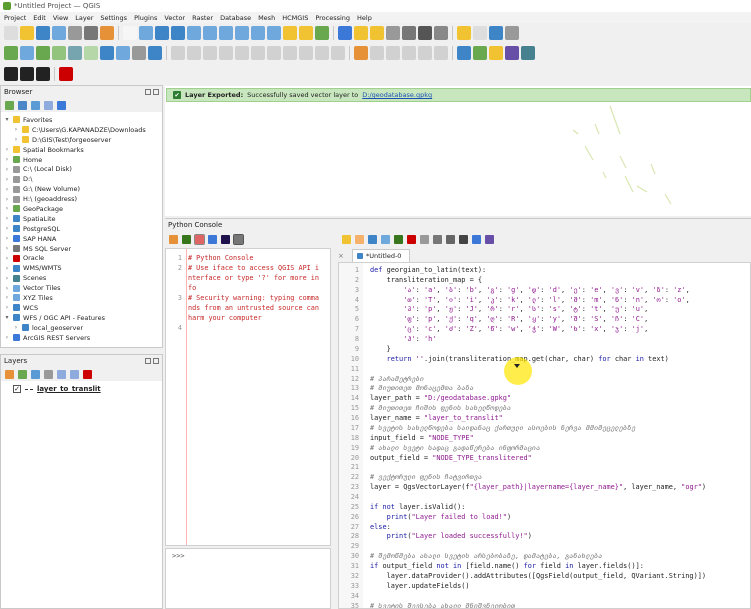 Image resolution: width=751 pixels, height=609 pixels. I want to click on toggle-editing-icon, so click(178, 53).